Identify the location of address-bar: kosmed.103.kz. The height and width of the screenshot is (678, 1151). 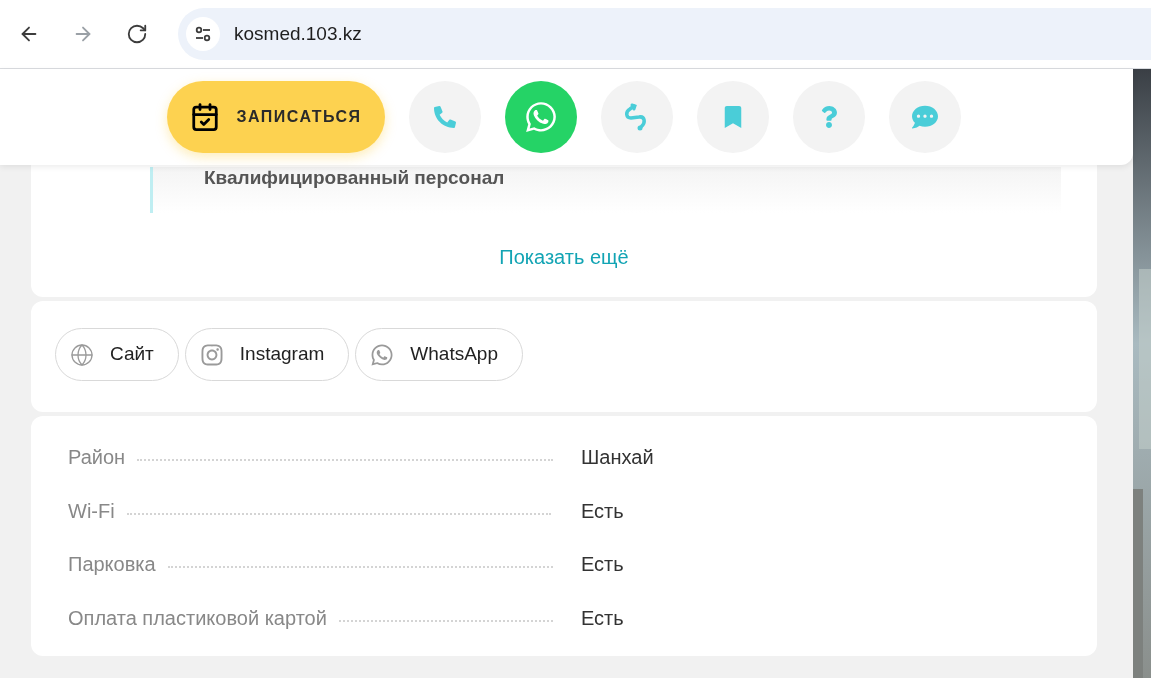
(664, 34).